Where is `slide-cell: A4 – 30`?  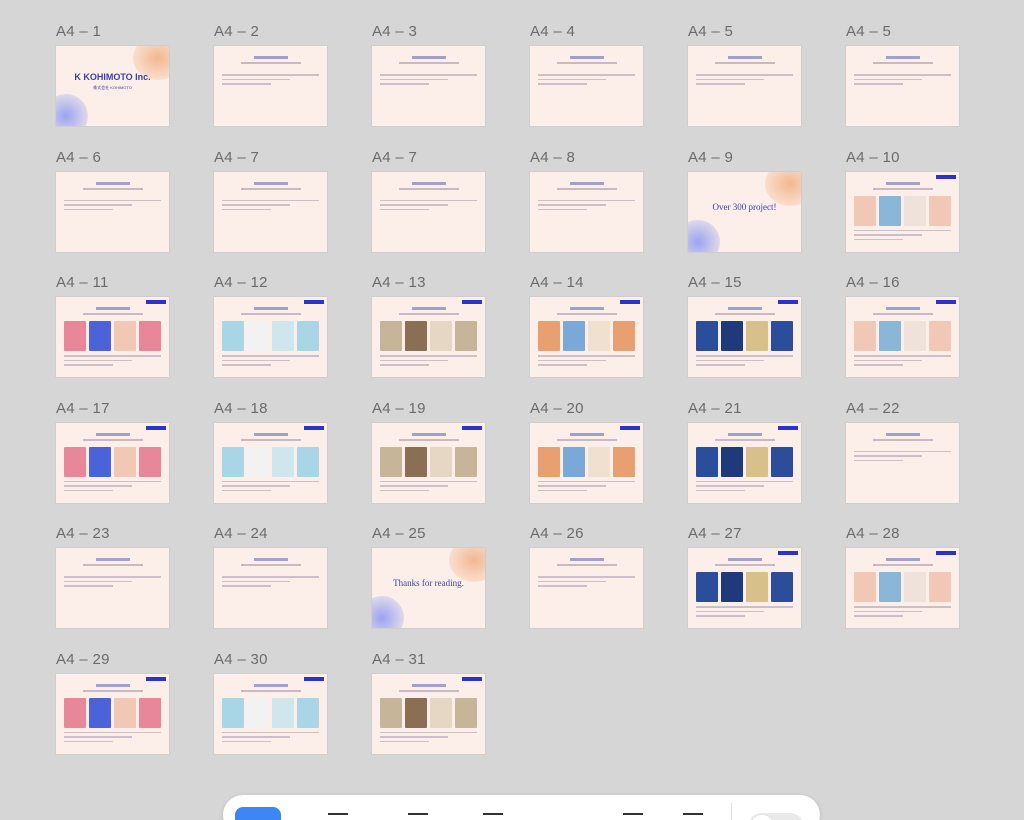 slide-cell: A4 – 30 is located at coordinates (270, 713).